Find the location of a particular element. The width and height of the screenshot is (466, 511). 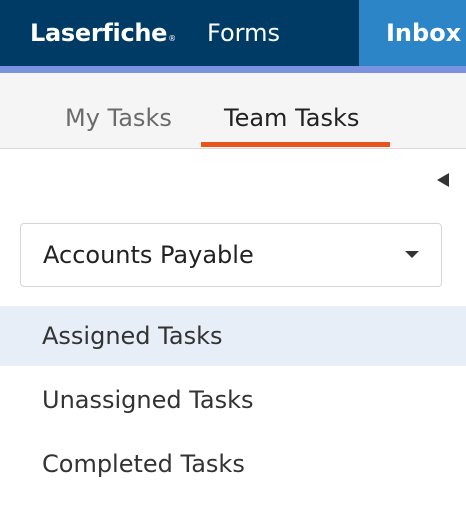

list-item-unassigned-tasks: Unassigned Tasks is located at coordinates (233, 400).